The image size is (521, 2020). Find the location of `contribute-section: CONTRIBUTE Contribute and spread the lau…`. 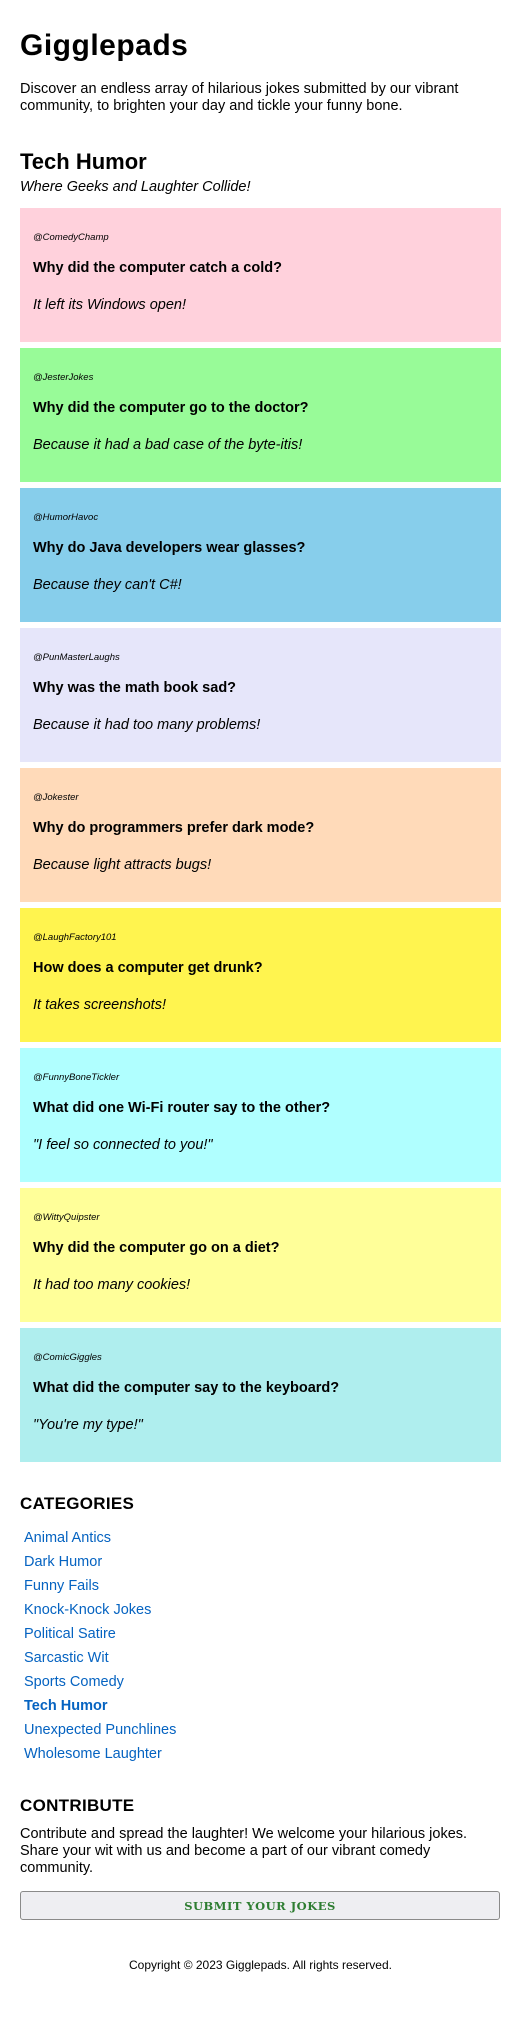

contribute-section: CONTRIBUTE Contribute and spread the lau… is located at coordinates (260, 1858).